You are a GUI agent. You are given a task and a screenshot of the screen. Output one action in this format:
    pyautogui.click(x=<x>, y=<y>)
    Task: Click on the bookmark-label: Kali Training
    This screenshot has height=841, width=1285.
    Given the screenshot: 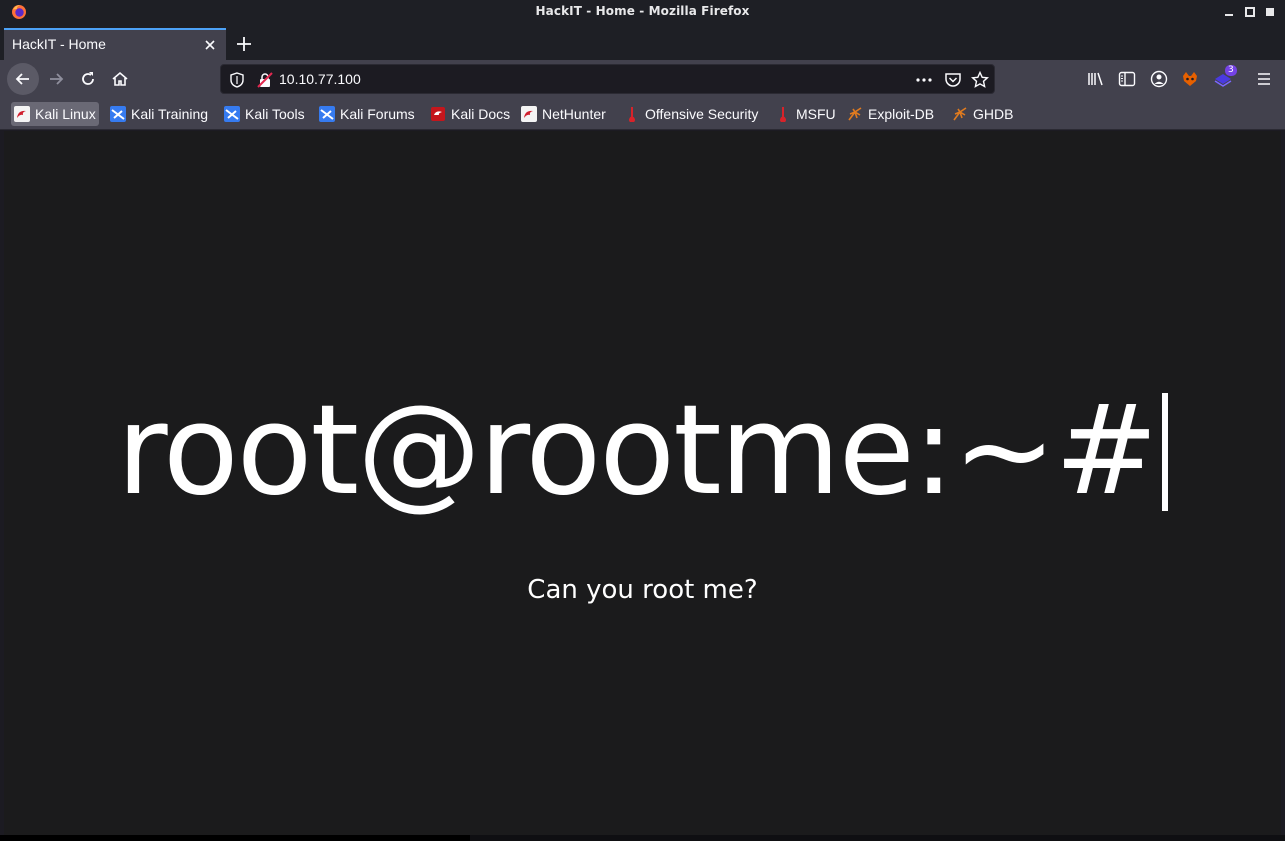 What is the action you would take?
    pyautogui.click(x=170, y=114)
    